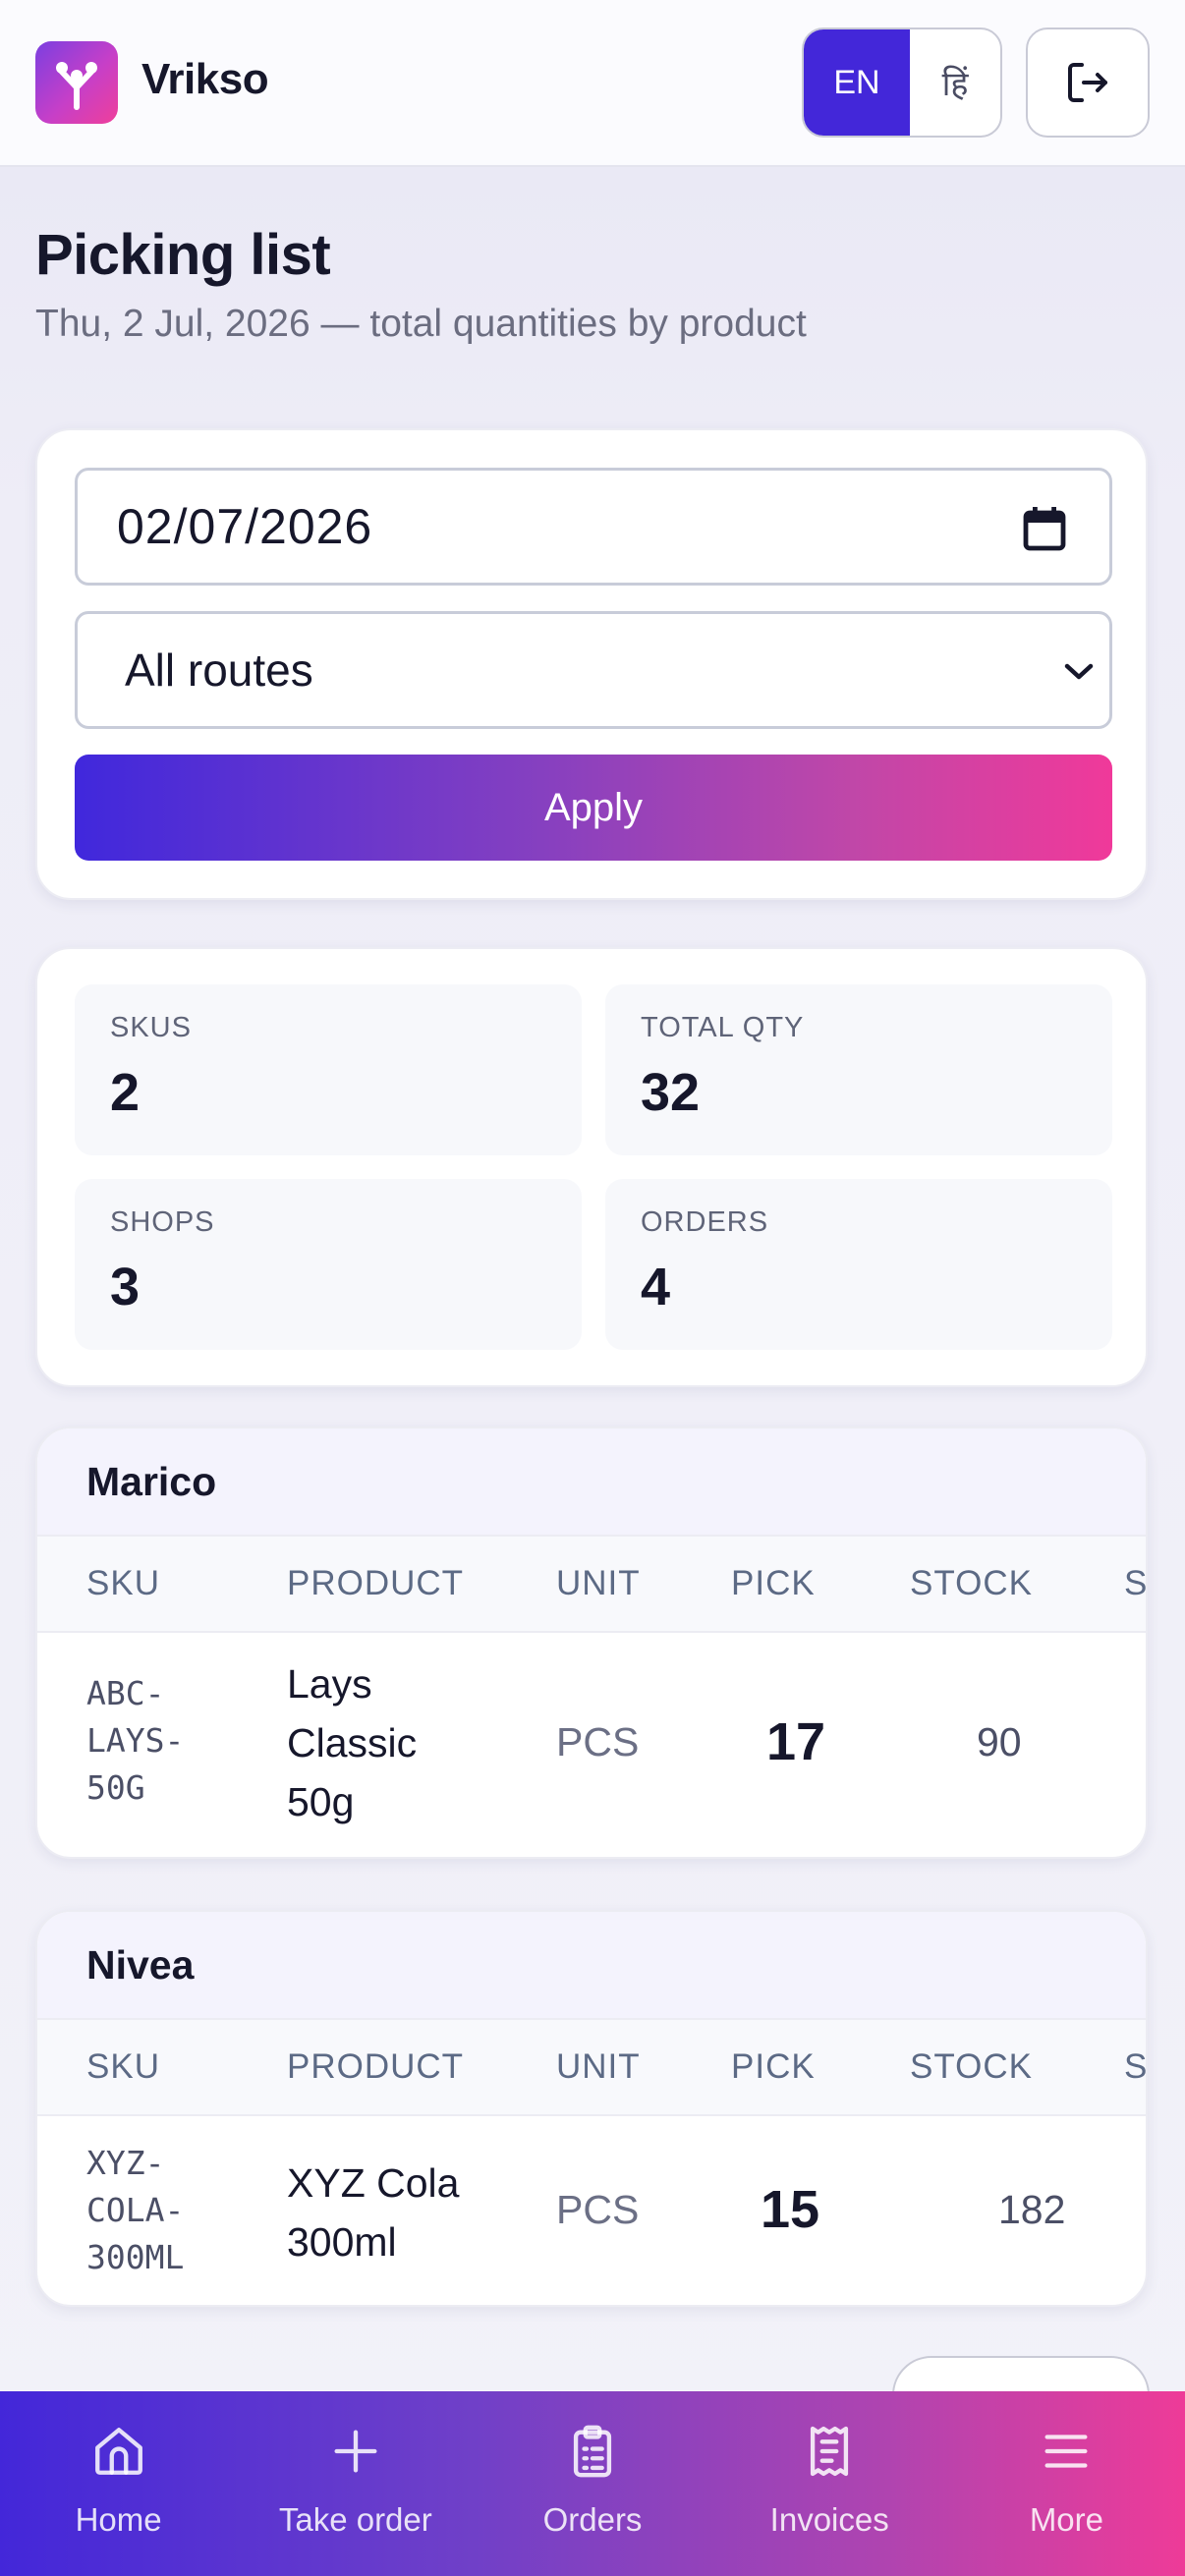 This screenshot has width=1185, height=2576. Describe the element at coordinates (321, 1801) in the screenshot. I see `product-line: 50g` at that location.